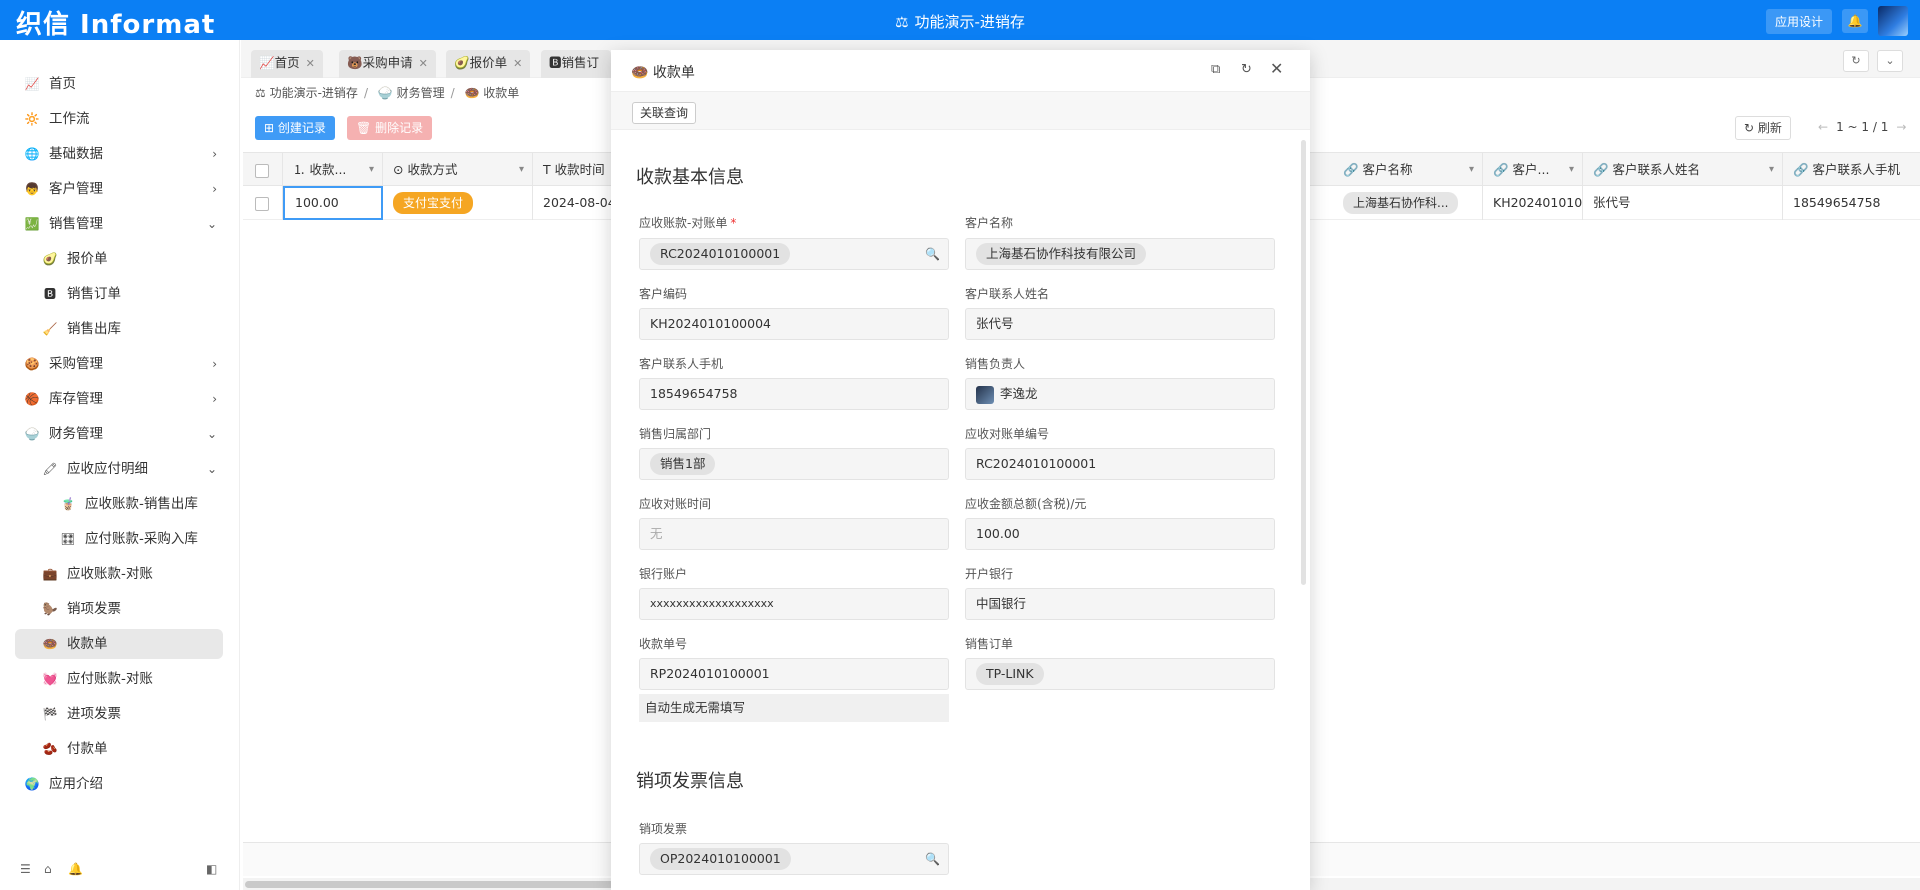 This screenshot has height=890, width=1920. Describe the element at coordinates (119, 84) in the screenshot. I see `sidebar-item-home: 📈 首页` at that location.